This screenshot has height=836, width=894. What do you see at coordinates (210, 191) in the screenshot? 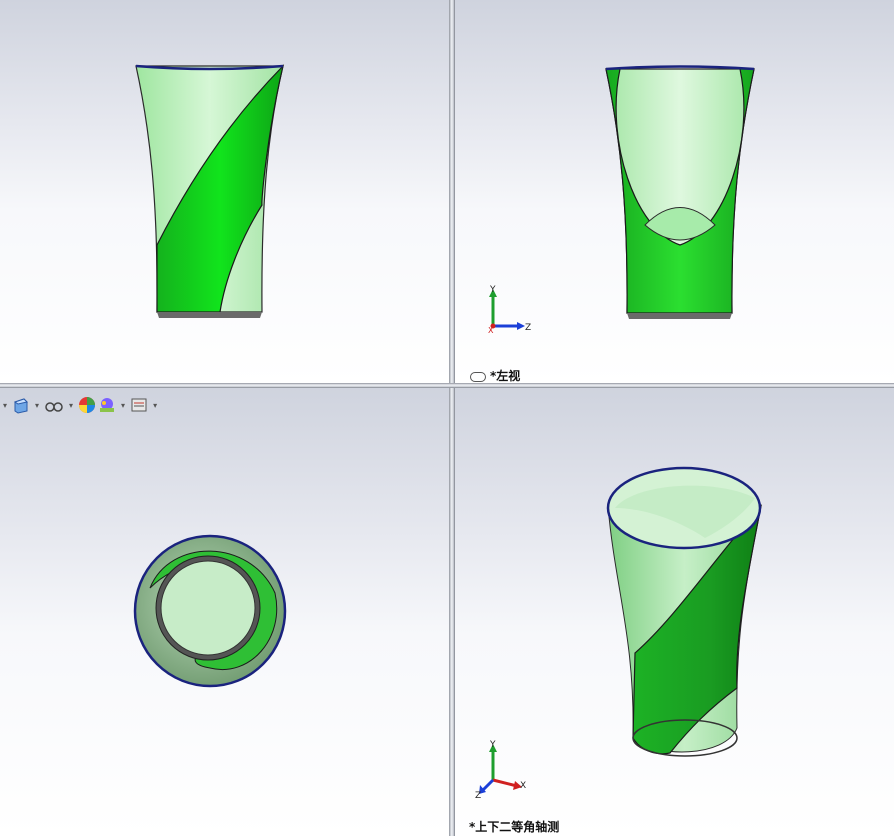
I see `cup-front-view` at bounding box center [210, 191].